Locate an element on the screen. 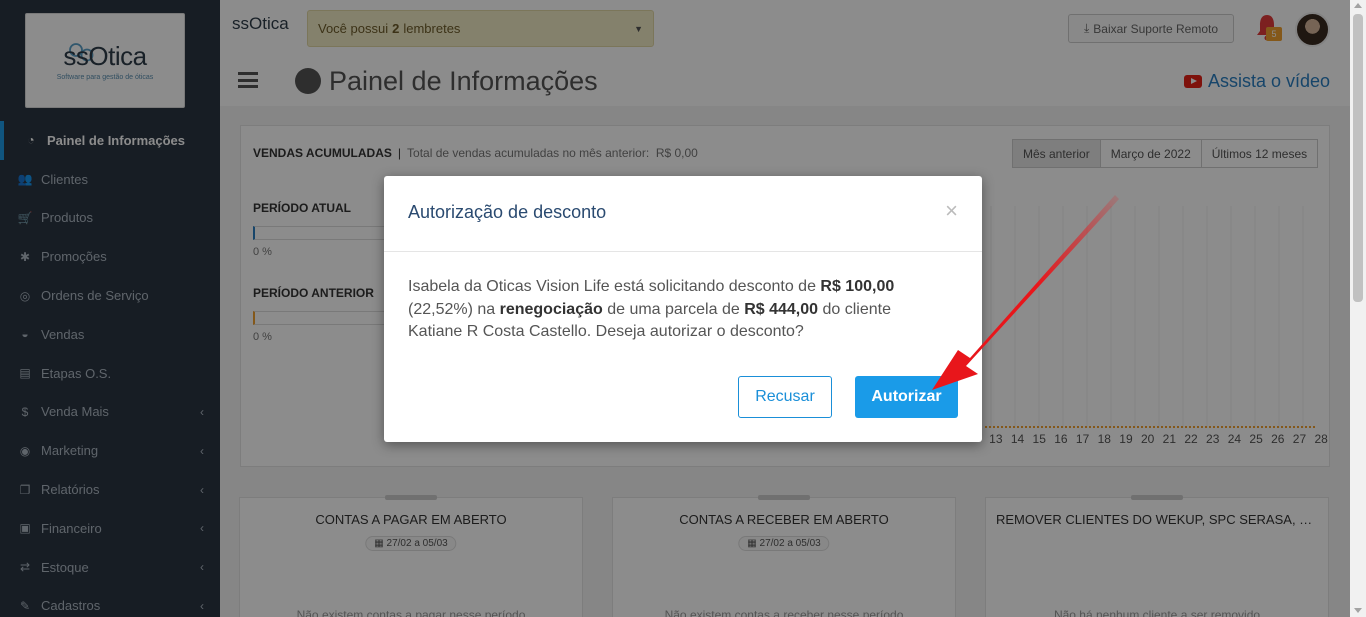 This screenshot has height=617, width=1366. message-part: (22,52%) na is located at coordinates (454, 309).